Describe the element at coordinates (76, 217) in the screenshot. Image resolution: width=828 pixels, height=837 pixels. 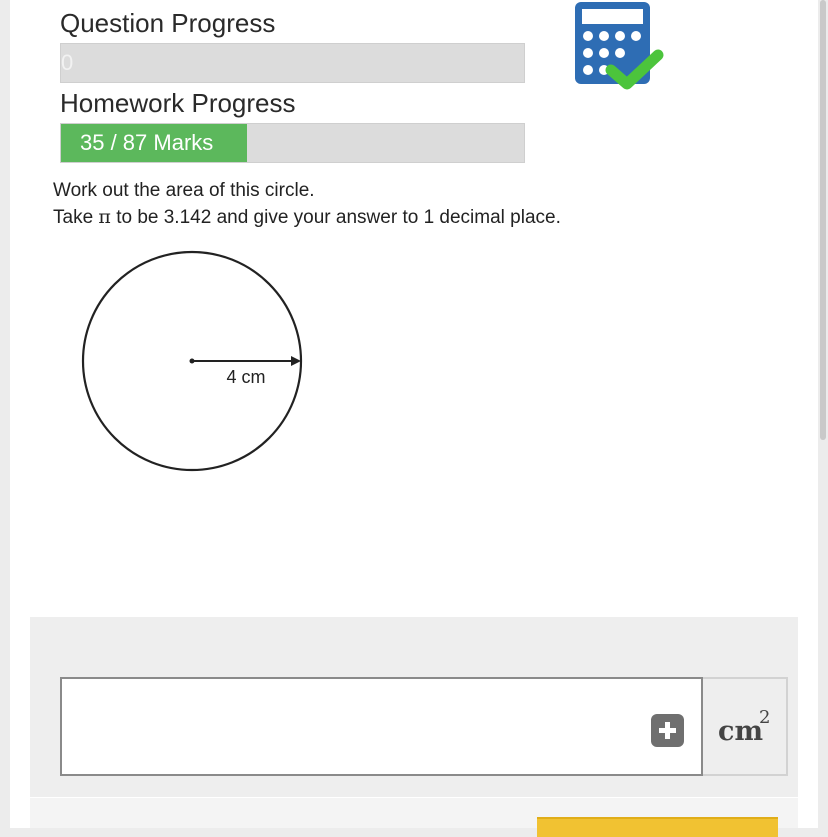
I see `question-line-2-prefix: Take` at that location.